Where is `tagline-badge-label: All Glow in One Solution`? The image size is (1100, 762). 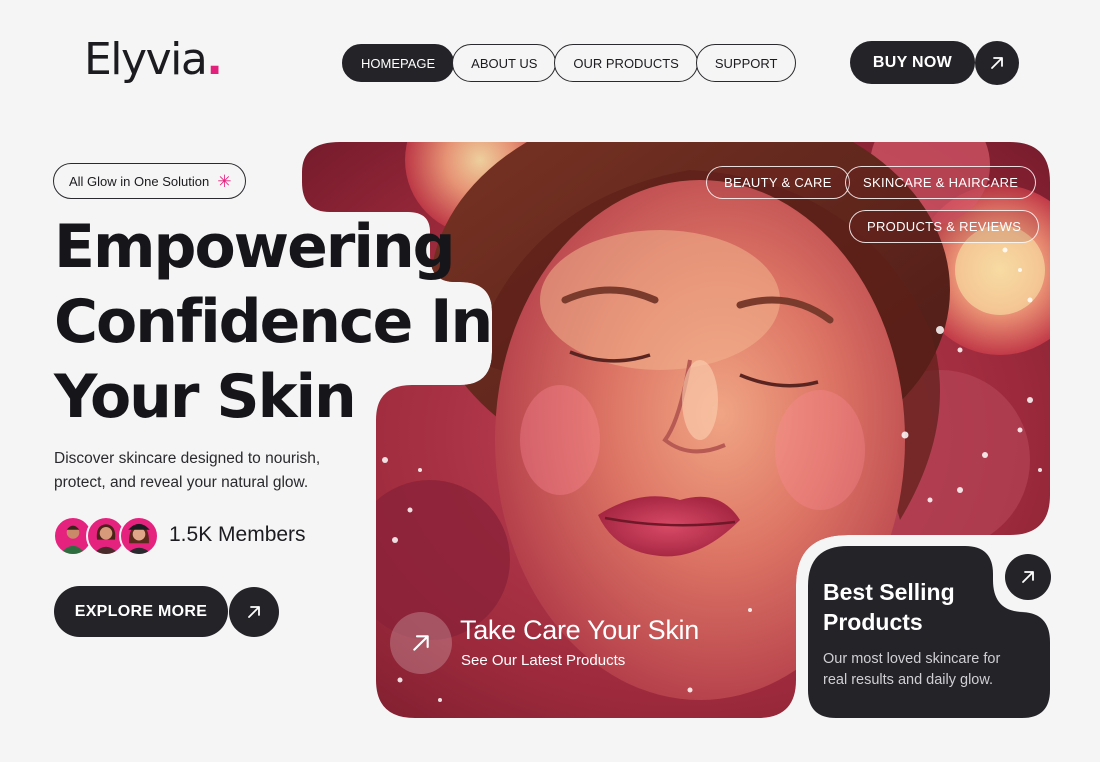 tagline-badge-label: All Glow in One Solution is located at coordinates (139, 181).